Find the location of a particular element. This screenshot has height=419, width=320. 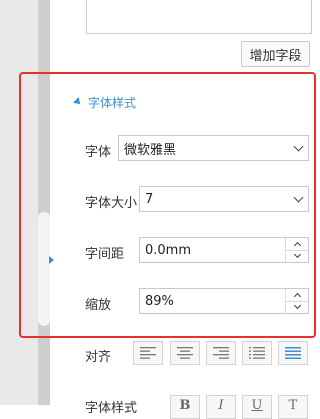

align-right-icon is located at coordinates (221, 353).